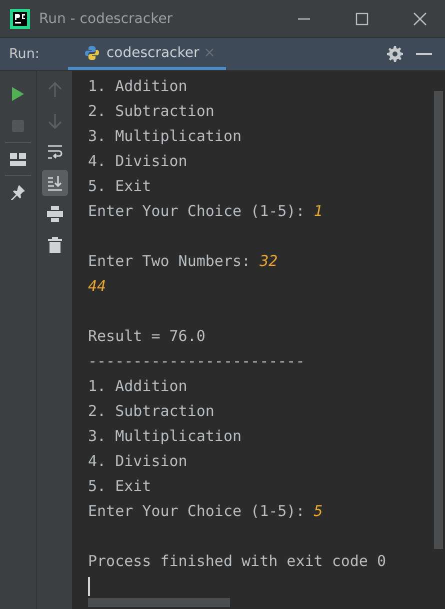 The image size is (445, 609). I want to click on up-arrow-icon, so click(55, 90).